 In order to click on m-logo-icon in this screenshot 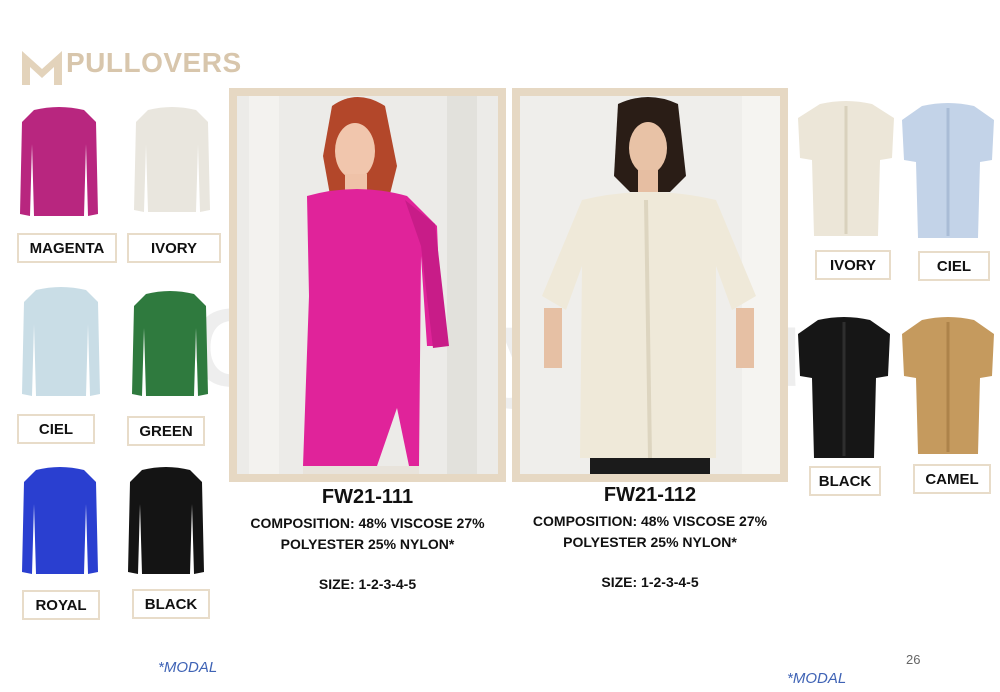, I will do `click(42, 67)`.